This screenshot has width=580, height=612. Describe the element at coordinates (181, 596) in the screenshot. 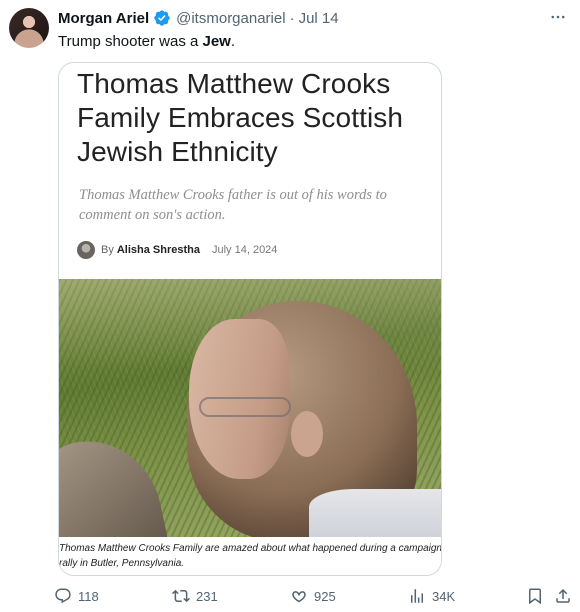

I see `repost-icon` at that location.